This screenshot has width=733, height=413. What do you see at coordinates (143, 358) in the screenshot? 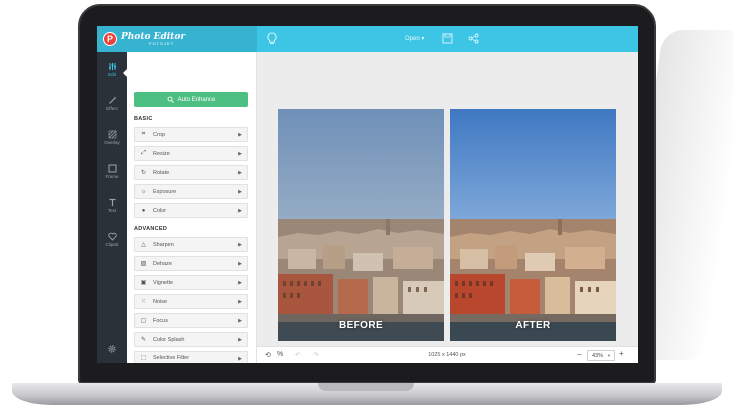
I see `selective-icon: ⬚` at bounding box center [143, 358].